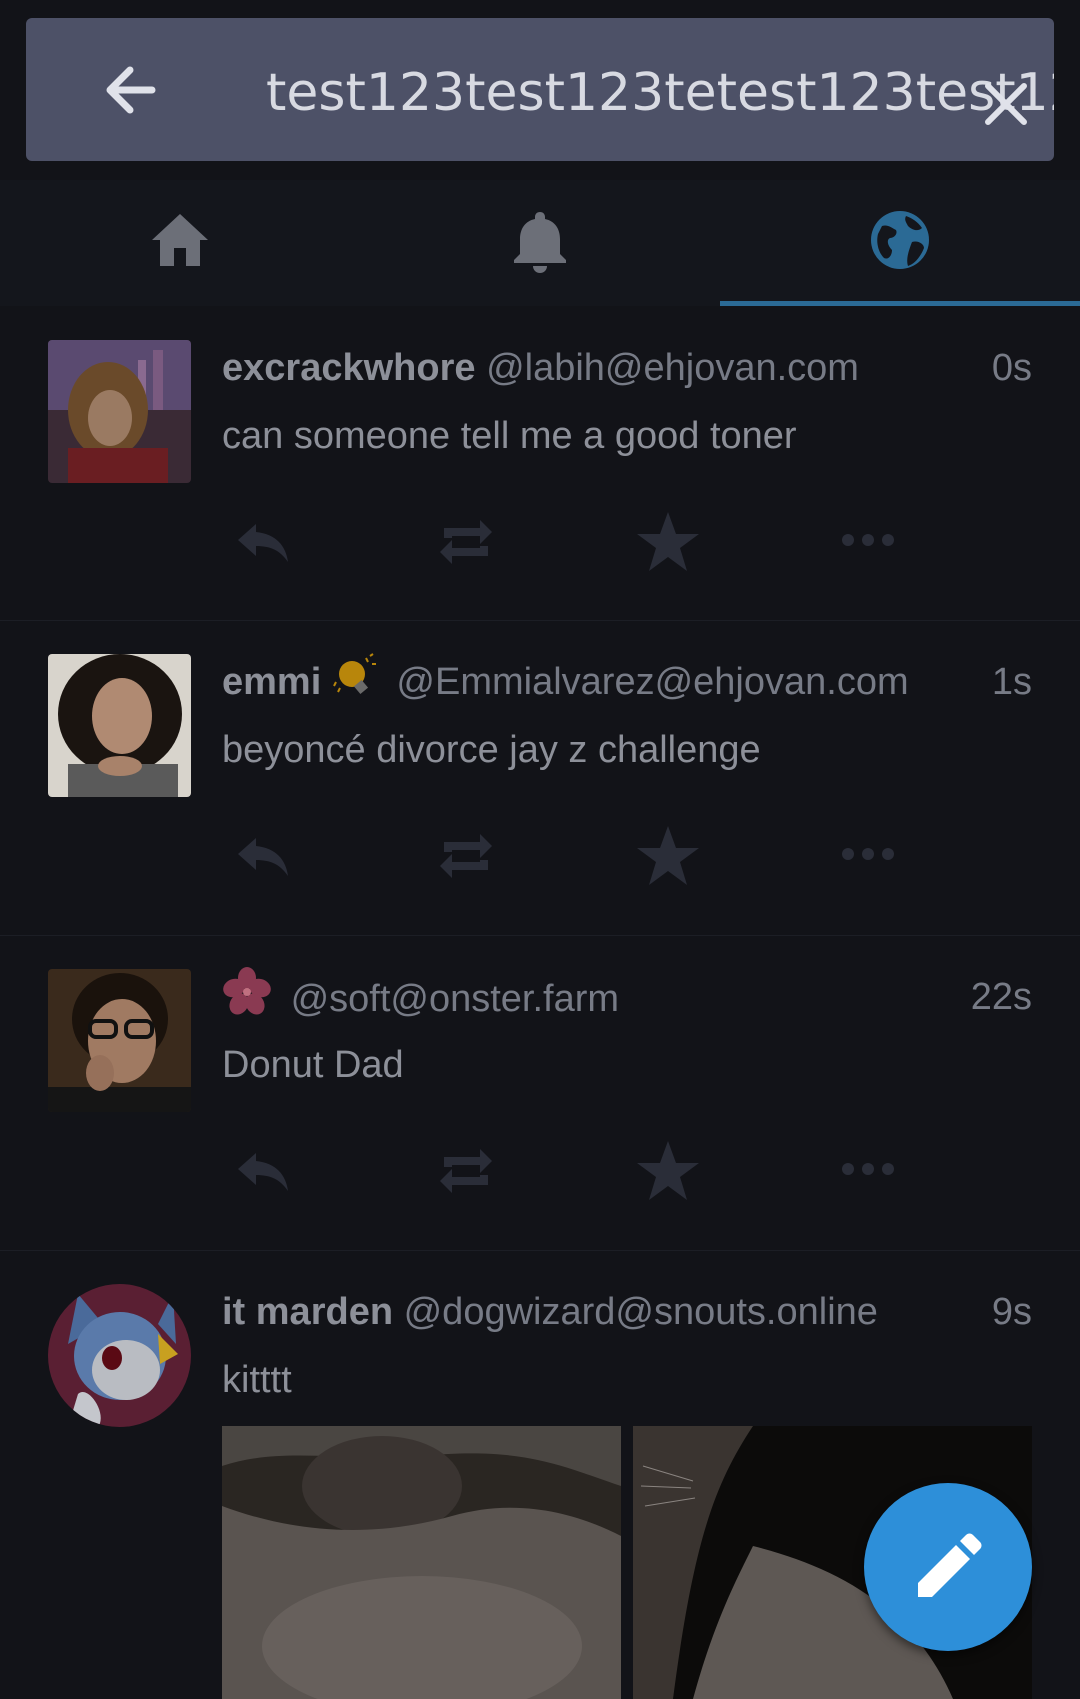 The height and width of the screenshot is (1699, 1080). I want to click on bell-icon, so click(540, 242).